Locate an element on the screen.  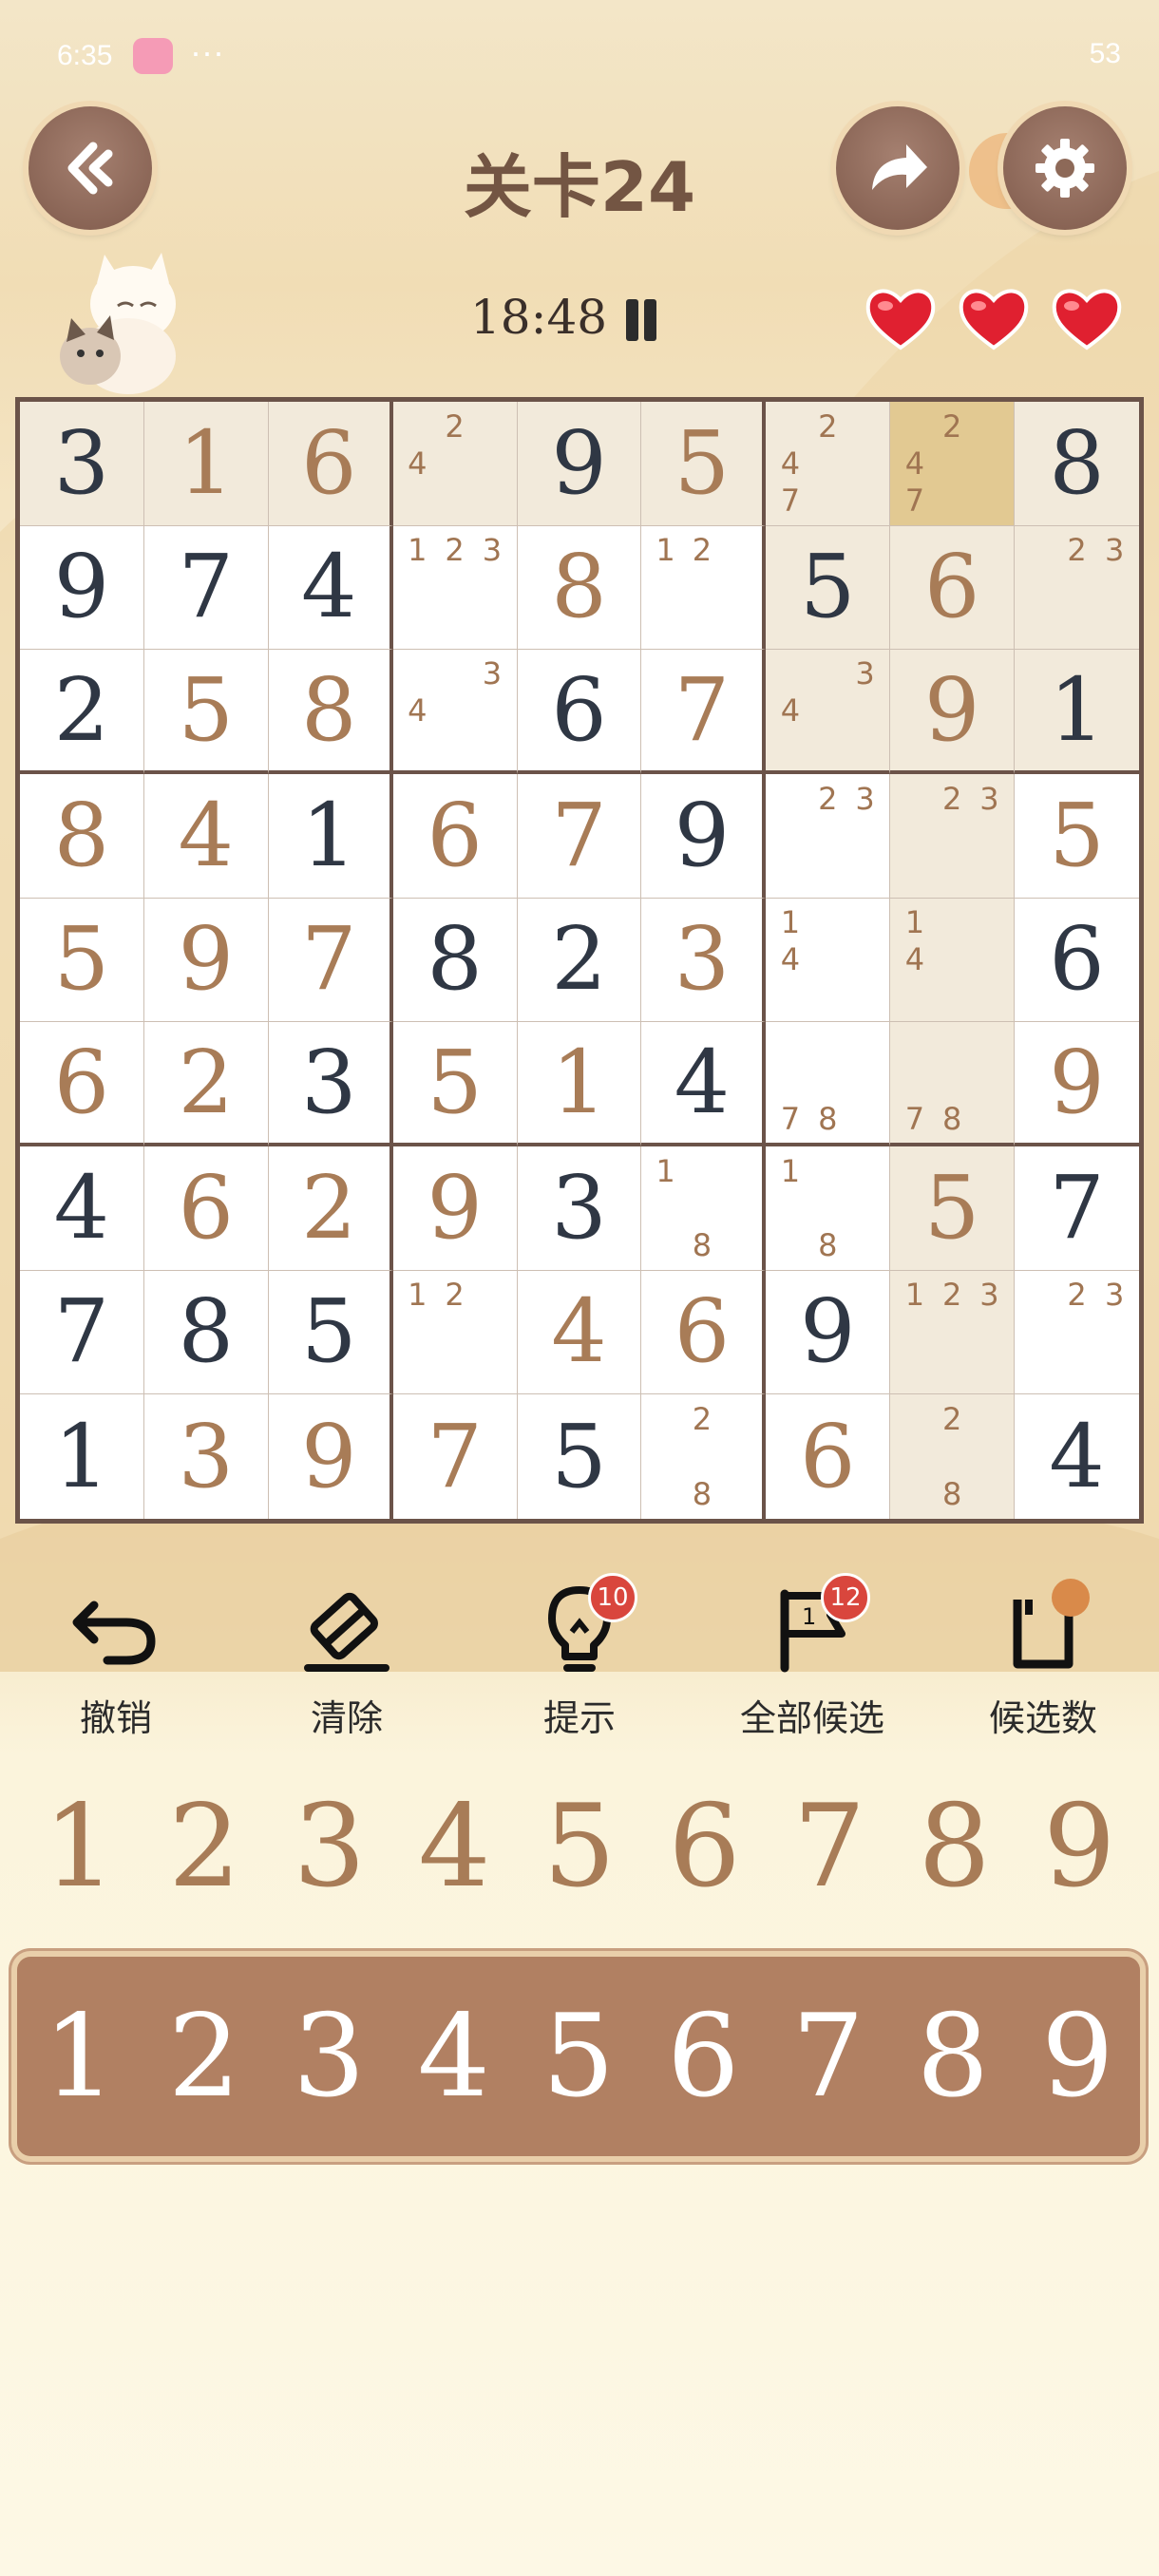
share-button is located at coordinates (898, 168).